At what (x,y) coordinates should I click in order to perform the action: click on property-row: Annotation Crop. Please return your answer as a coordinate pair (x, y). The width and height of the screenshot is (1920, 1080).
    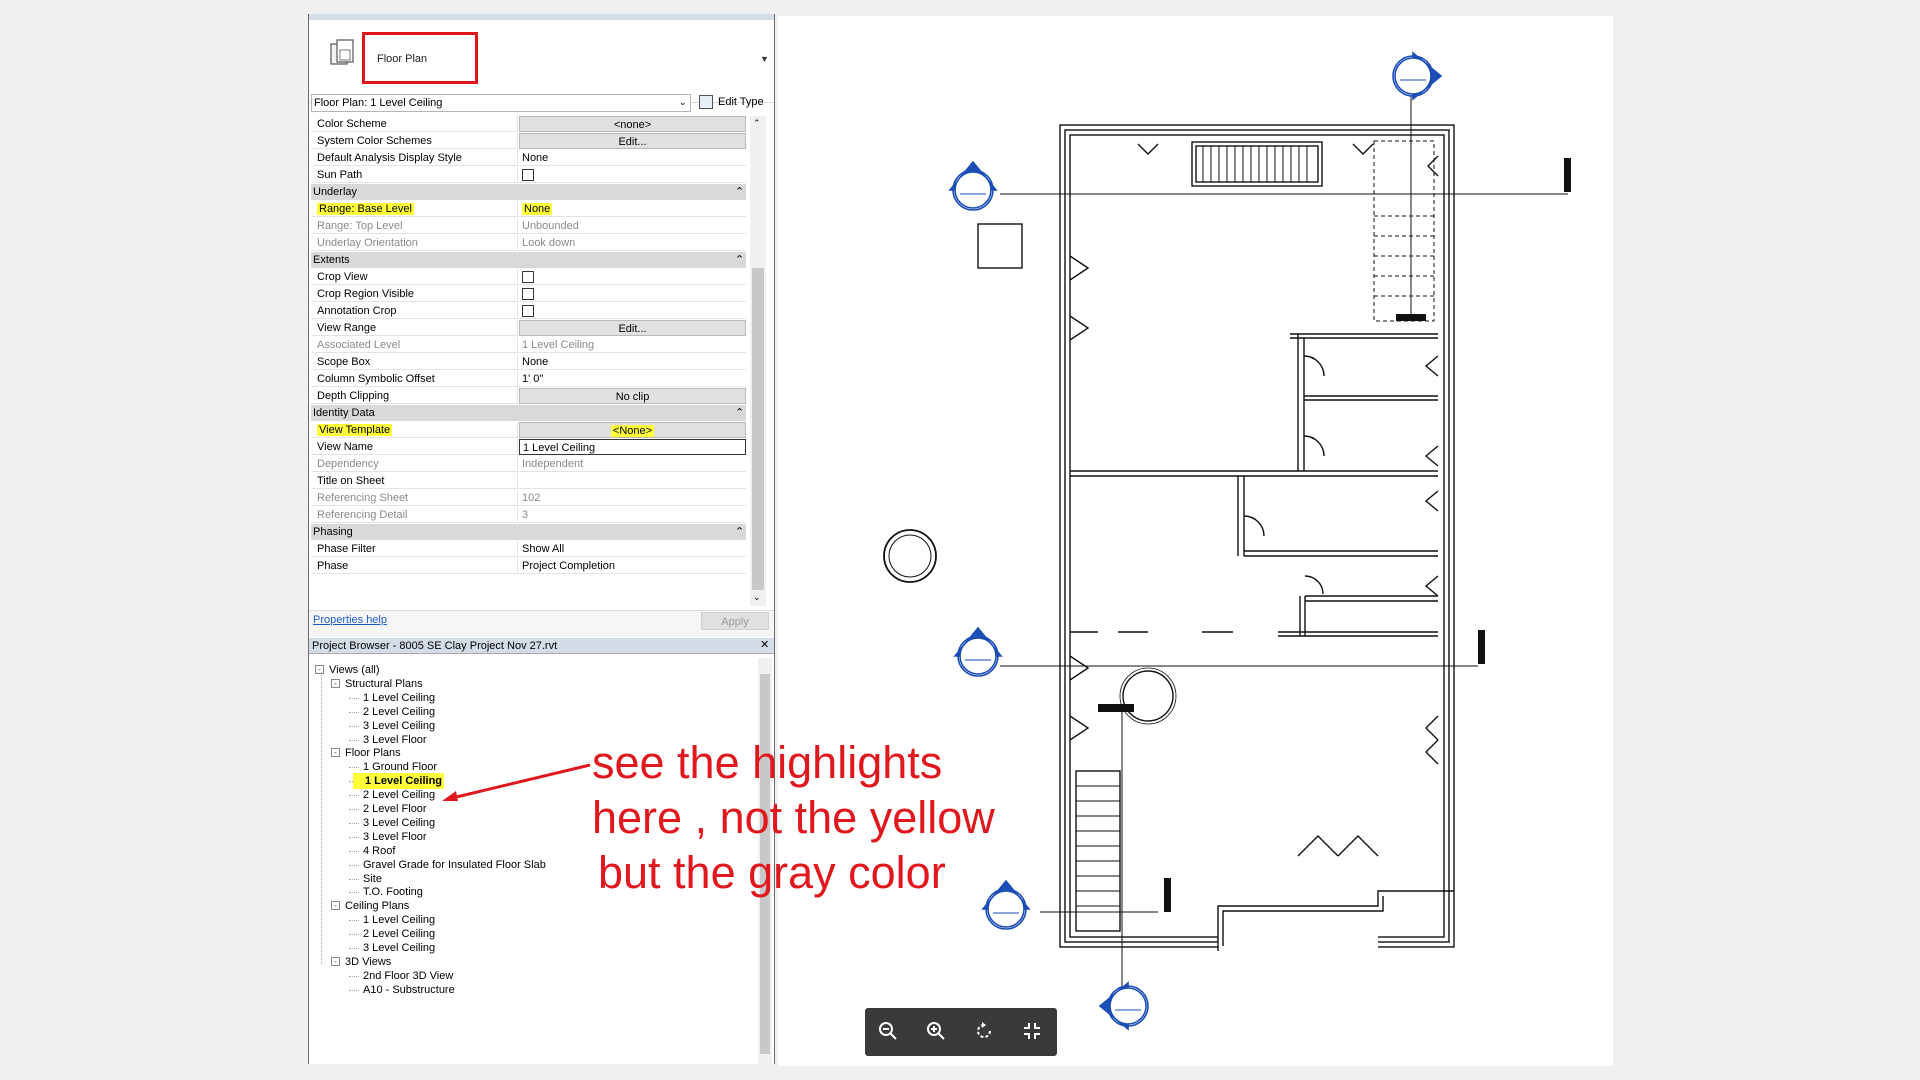
    Looking at the image, I should click on (528, 311).